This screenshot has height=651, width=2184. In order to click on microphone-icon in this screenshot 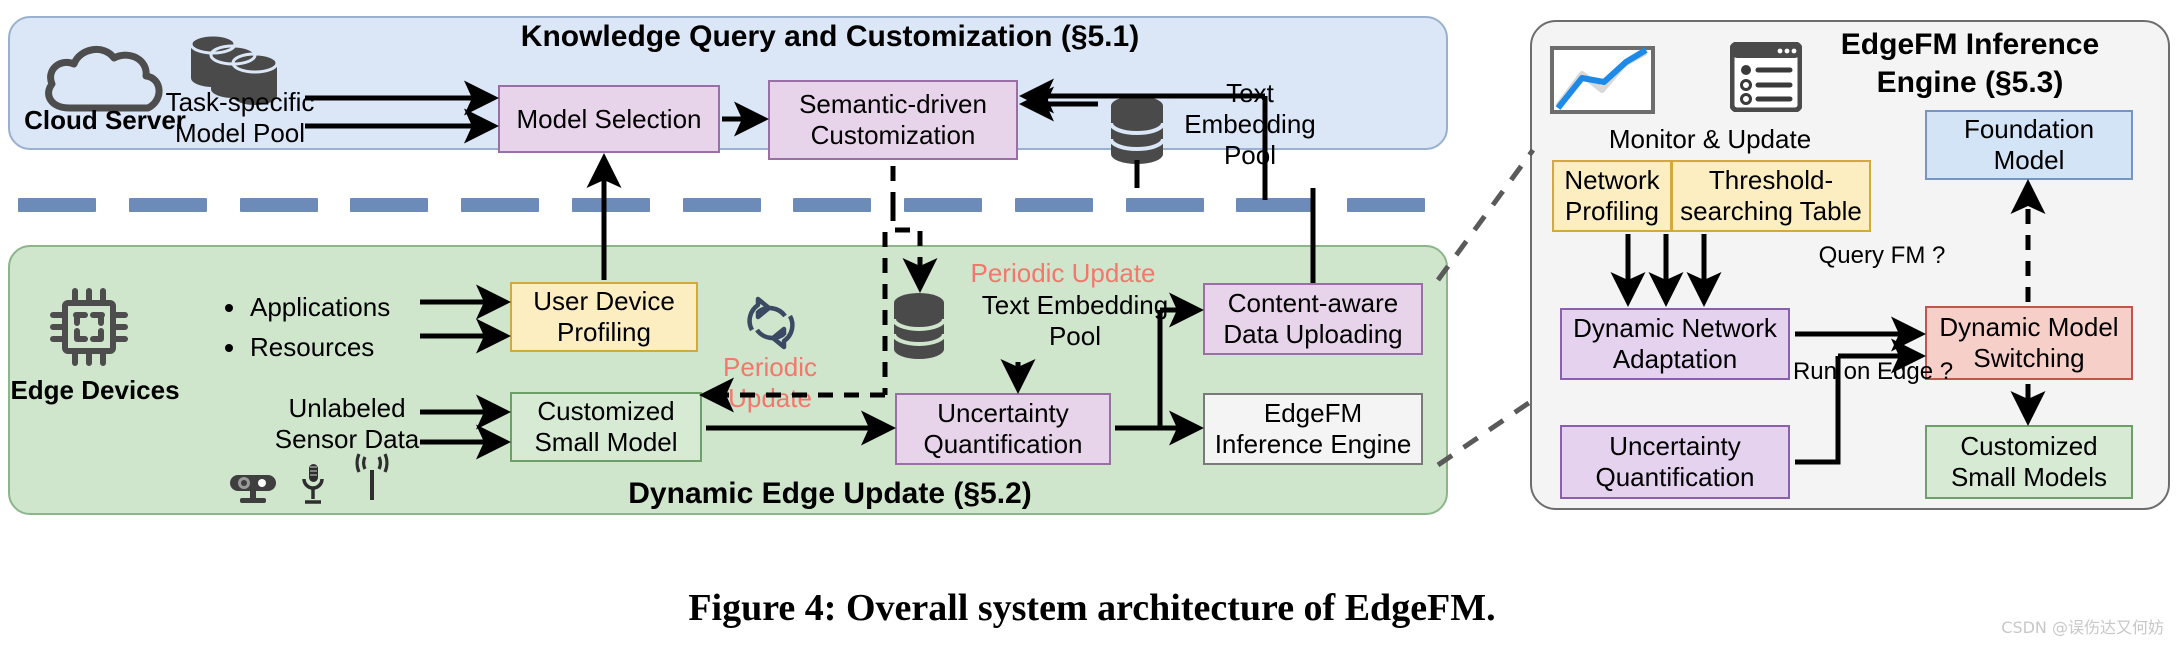, I will do `click(313, 487)`.